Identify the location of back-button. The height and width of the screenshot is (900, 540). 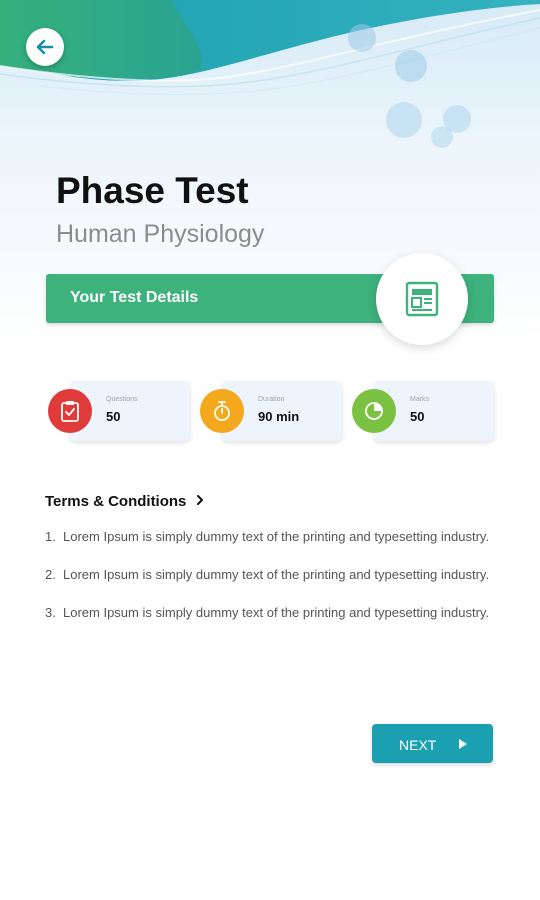
(45, 47).